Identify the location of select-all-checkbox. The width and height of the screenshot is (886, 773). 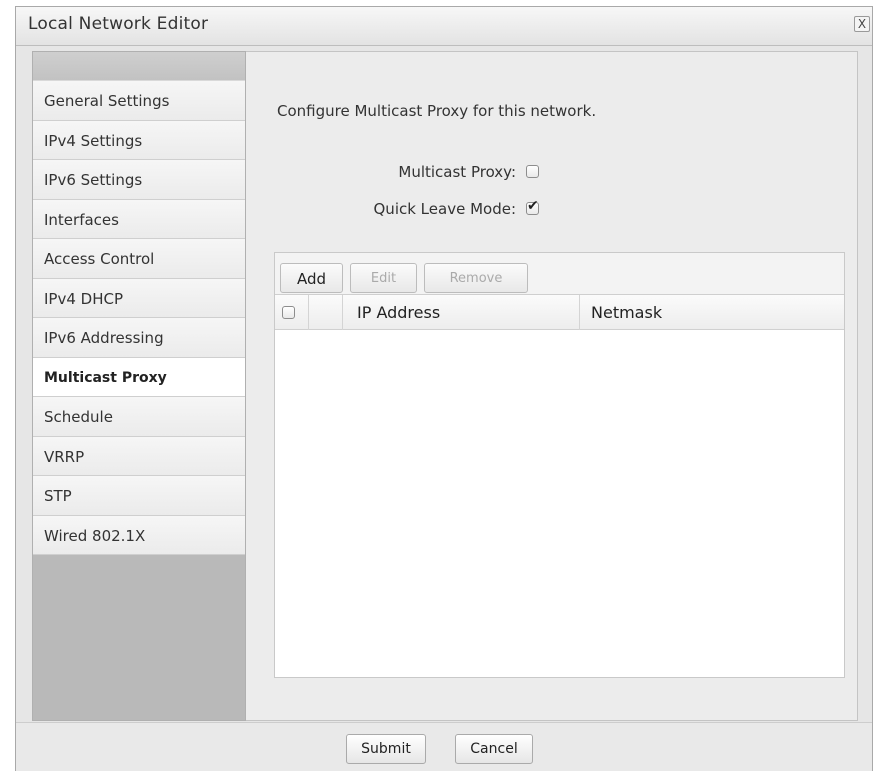
(288, 312).